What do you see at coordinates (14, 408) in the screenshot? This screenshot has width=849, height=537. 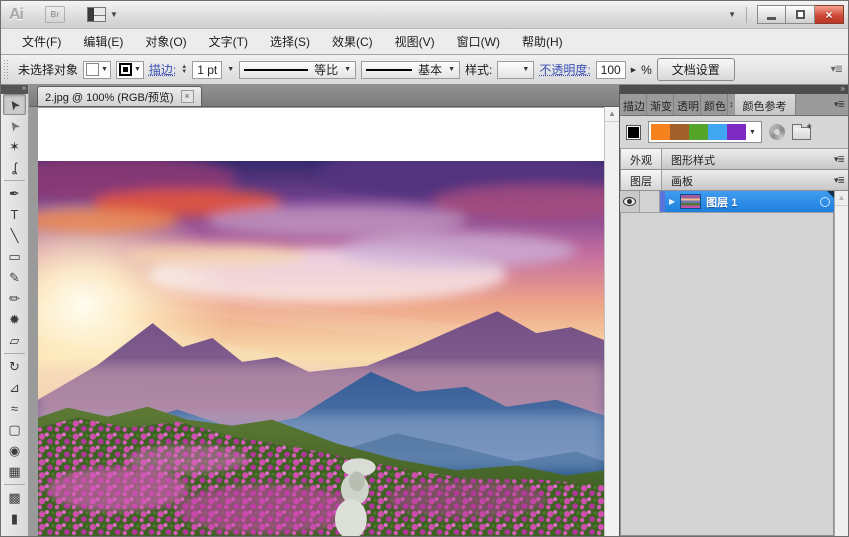 I see `width-tool: ≈` at bounding box center [14, 408].